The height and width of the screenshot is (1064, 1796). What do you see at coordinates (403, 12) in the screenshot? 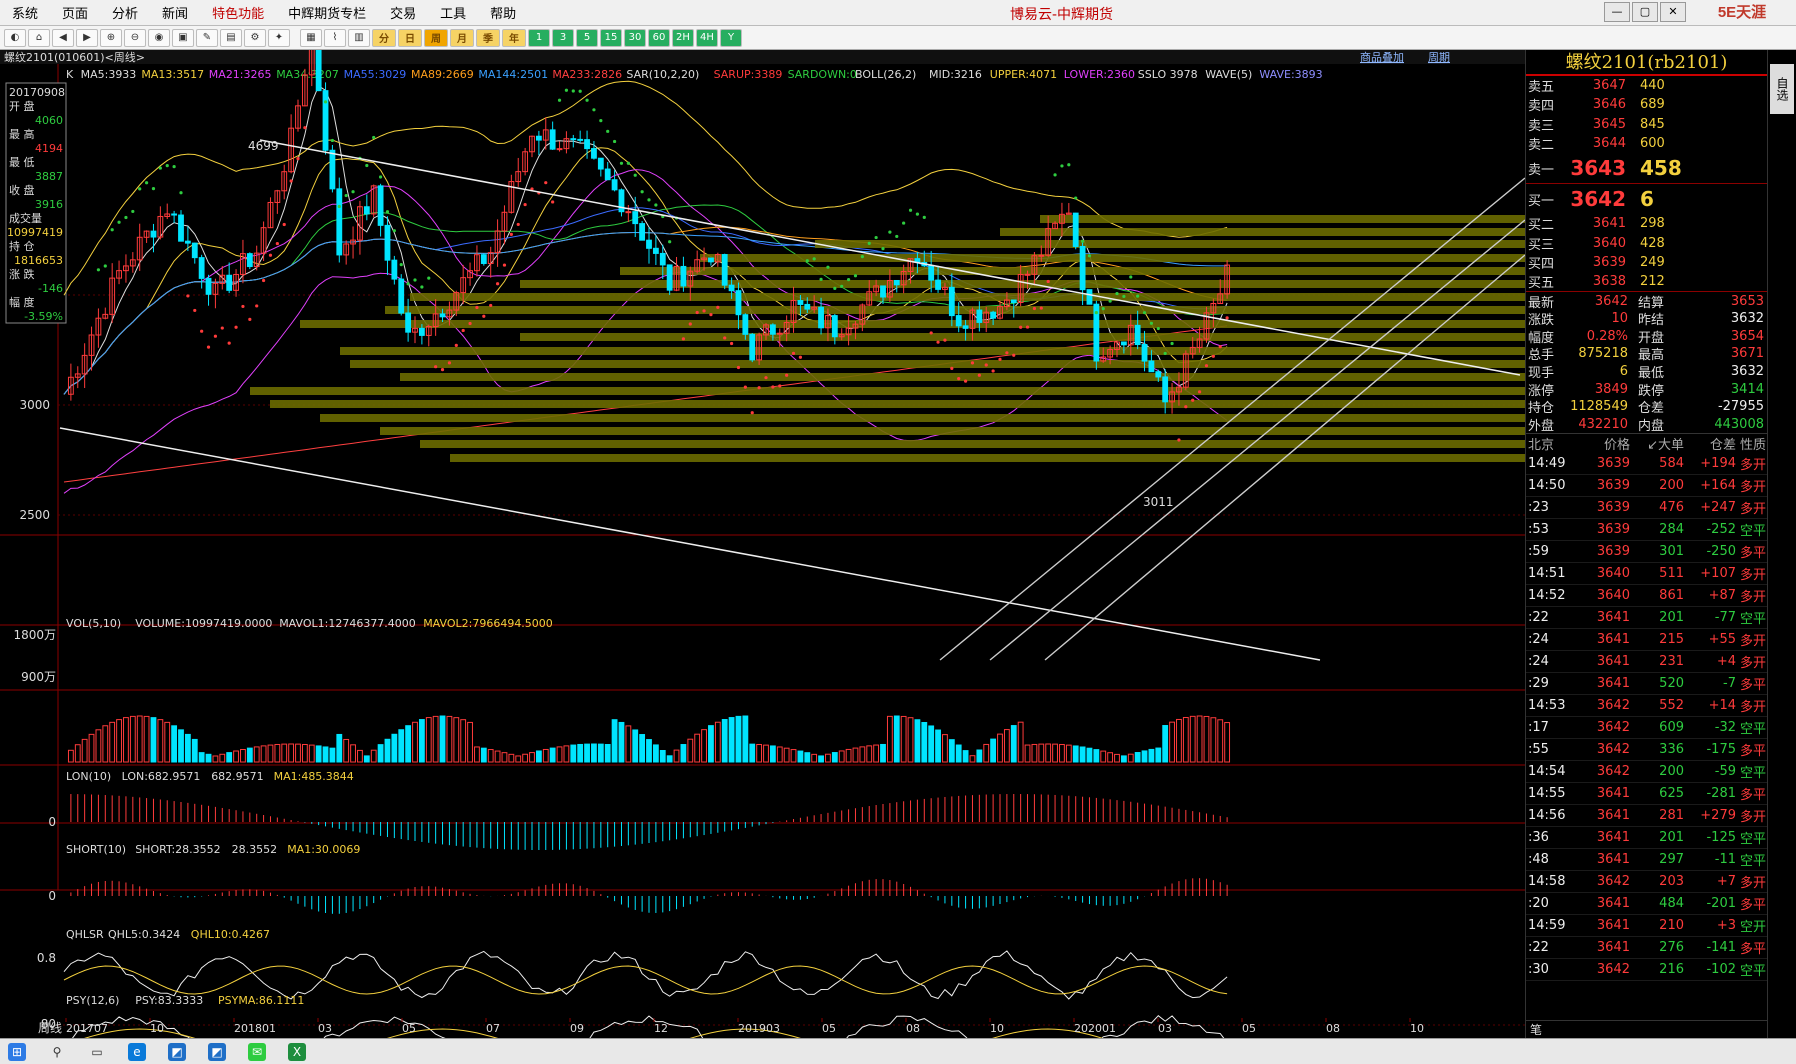
I see `menu-item-6: 交易` at bounding box center [403, 12].